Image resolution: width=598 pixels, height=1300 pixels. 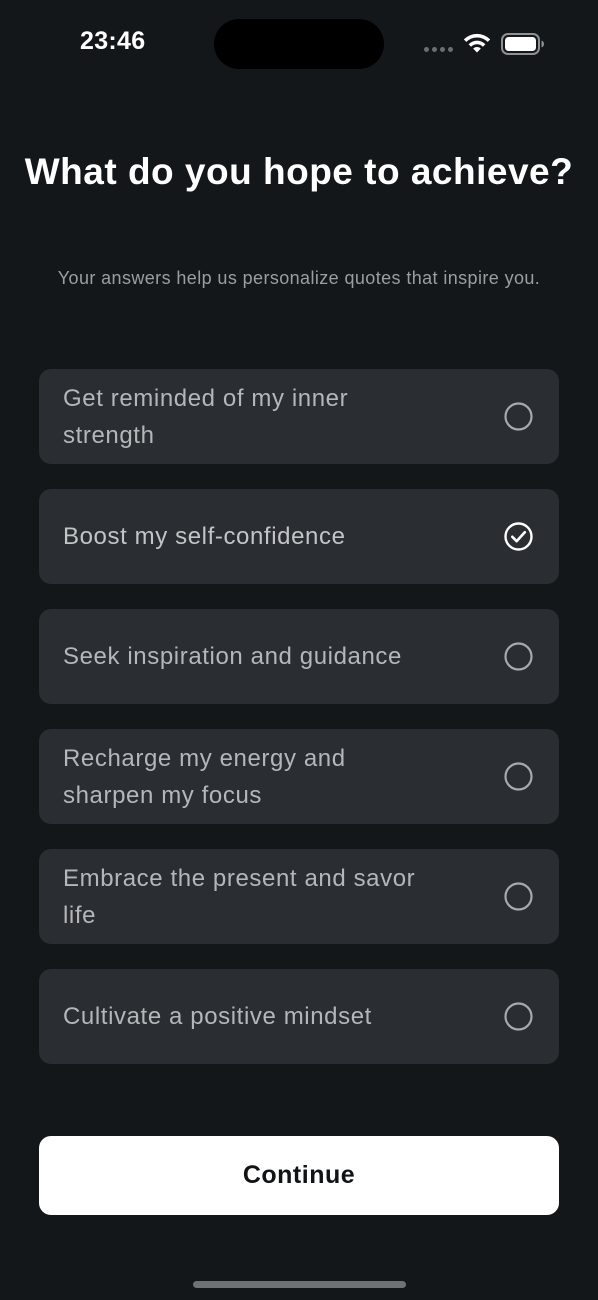 I want to click on dynamic-island, so click(x=299, y=44).